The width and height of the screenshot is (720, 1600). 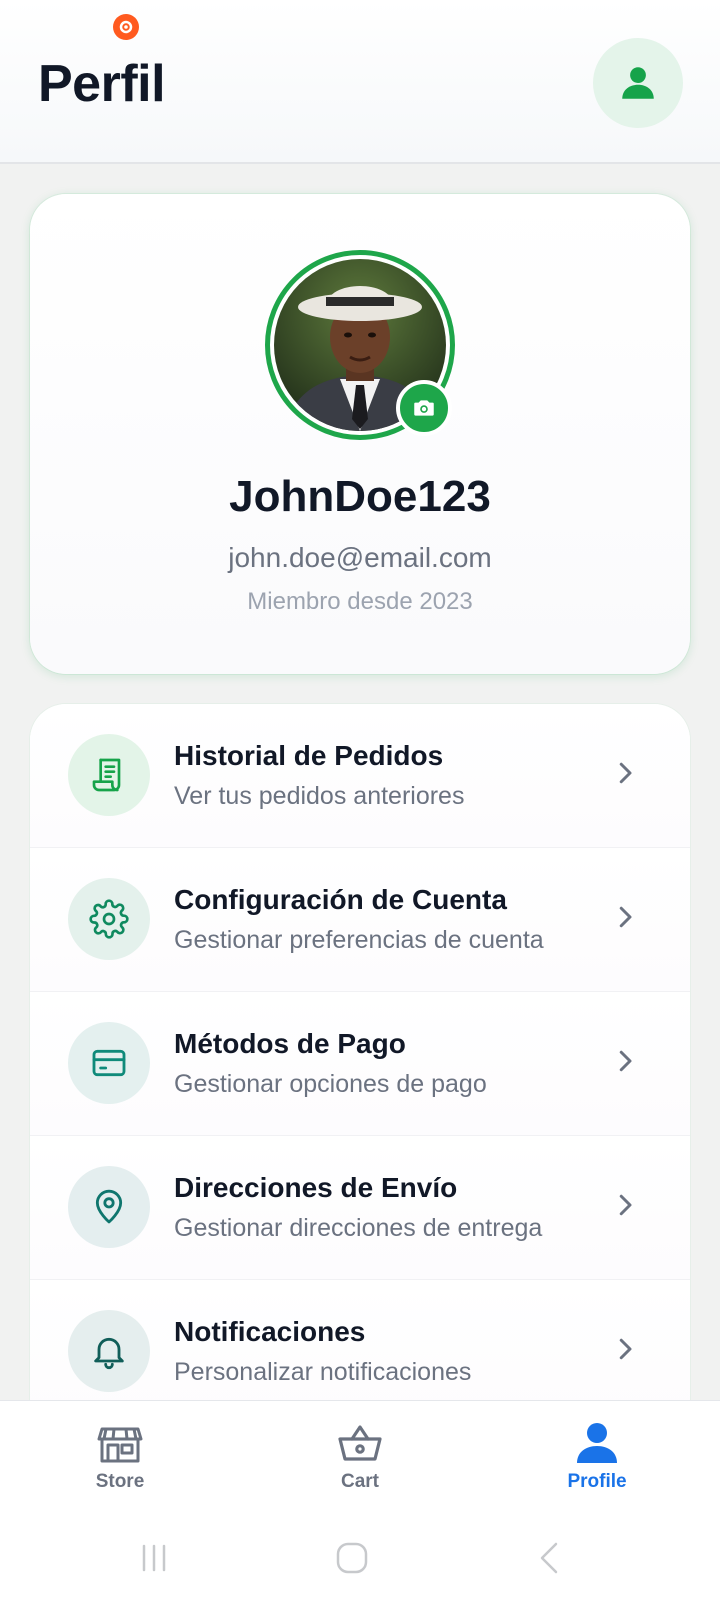 I want to click on change-photo-button, so click(x=424, y=408).